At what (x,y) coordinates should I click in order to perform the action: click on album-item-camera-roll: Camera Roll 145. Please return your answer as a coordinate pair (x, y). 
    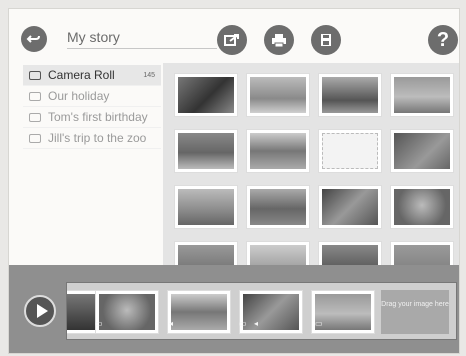
    Looking at the image, I should click on (92, 75).